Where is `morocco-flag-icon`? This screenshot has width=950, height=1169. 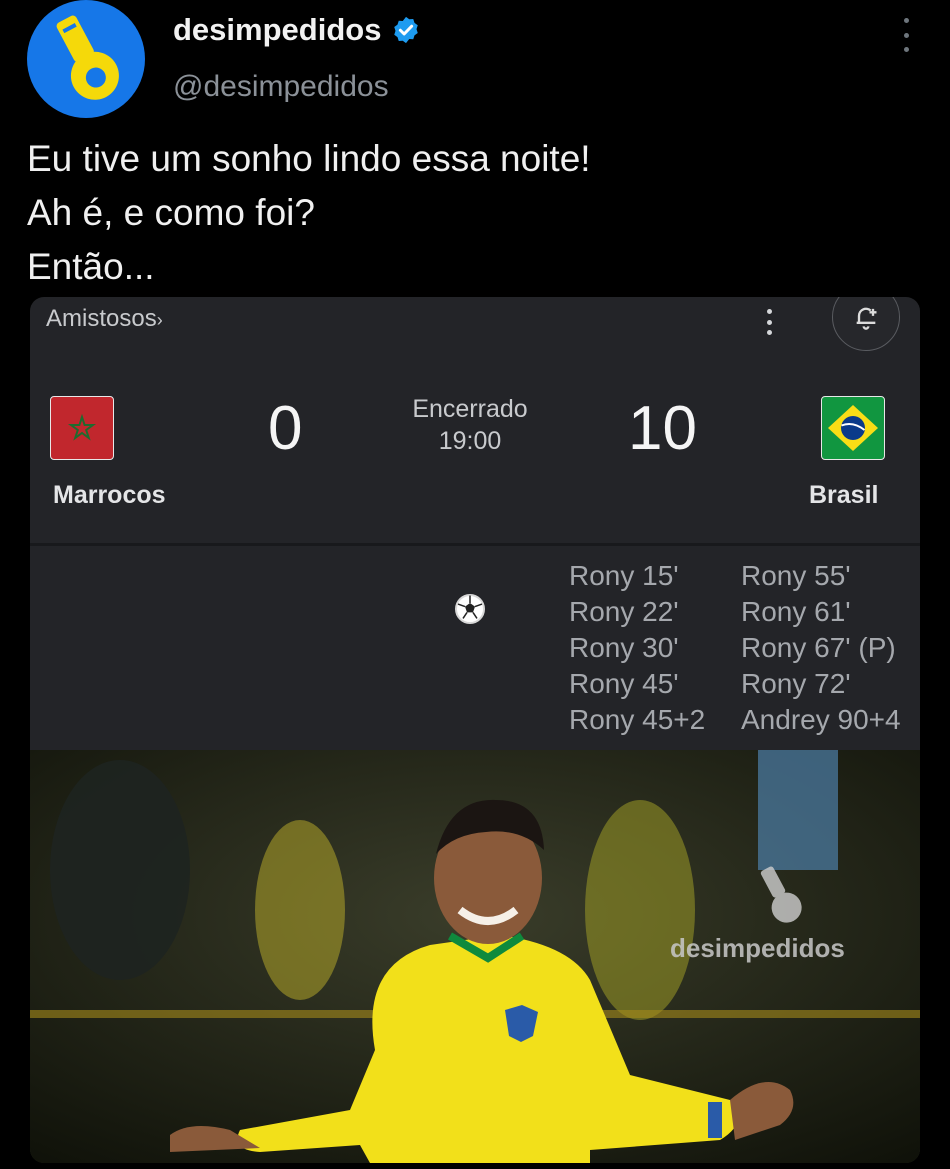 morocco-flag-icon is located at coordinates (82, 428).